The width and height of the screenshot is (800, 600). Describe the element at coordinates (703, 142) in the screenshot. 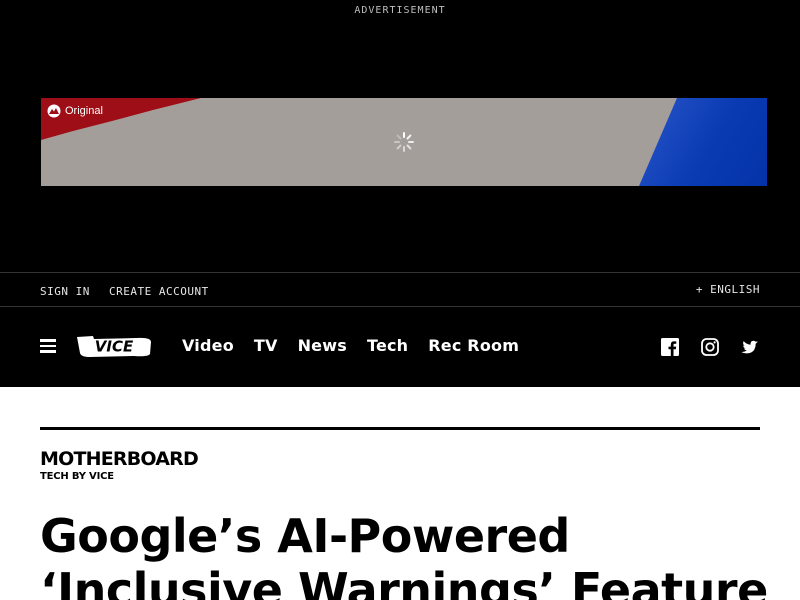

I see `ad-blue-shape` at that location.